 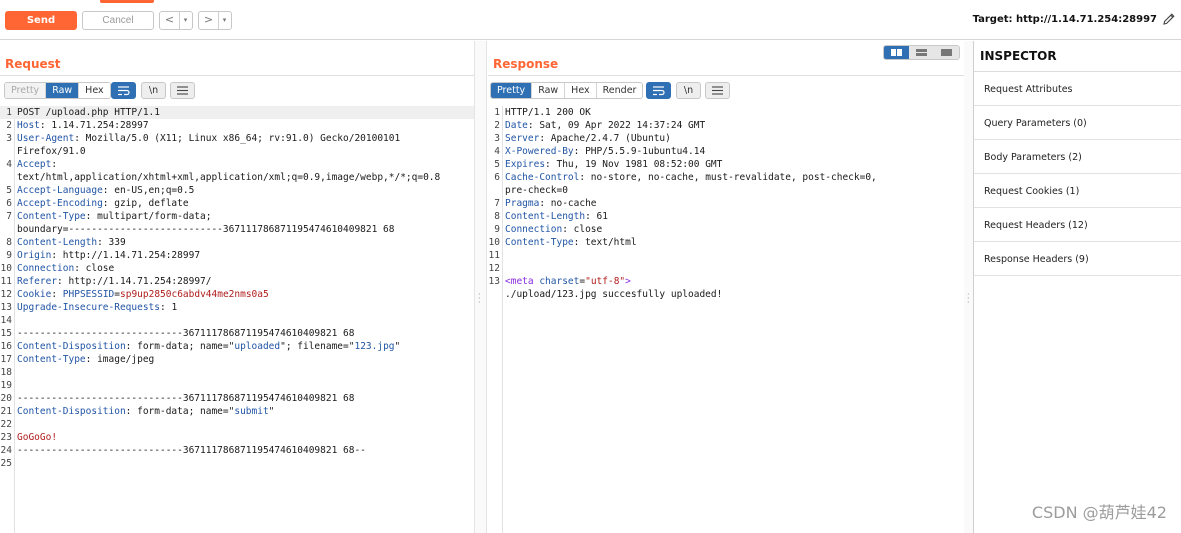 I want to click on code-line: 11, so click(x=726, y=255).